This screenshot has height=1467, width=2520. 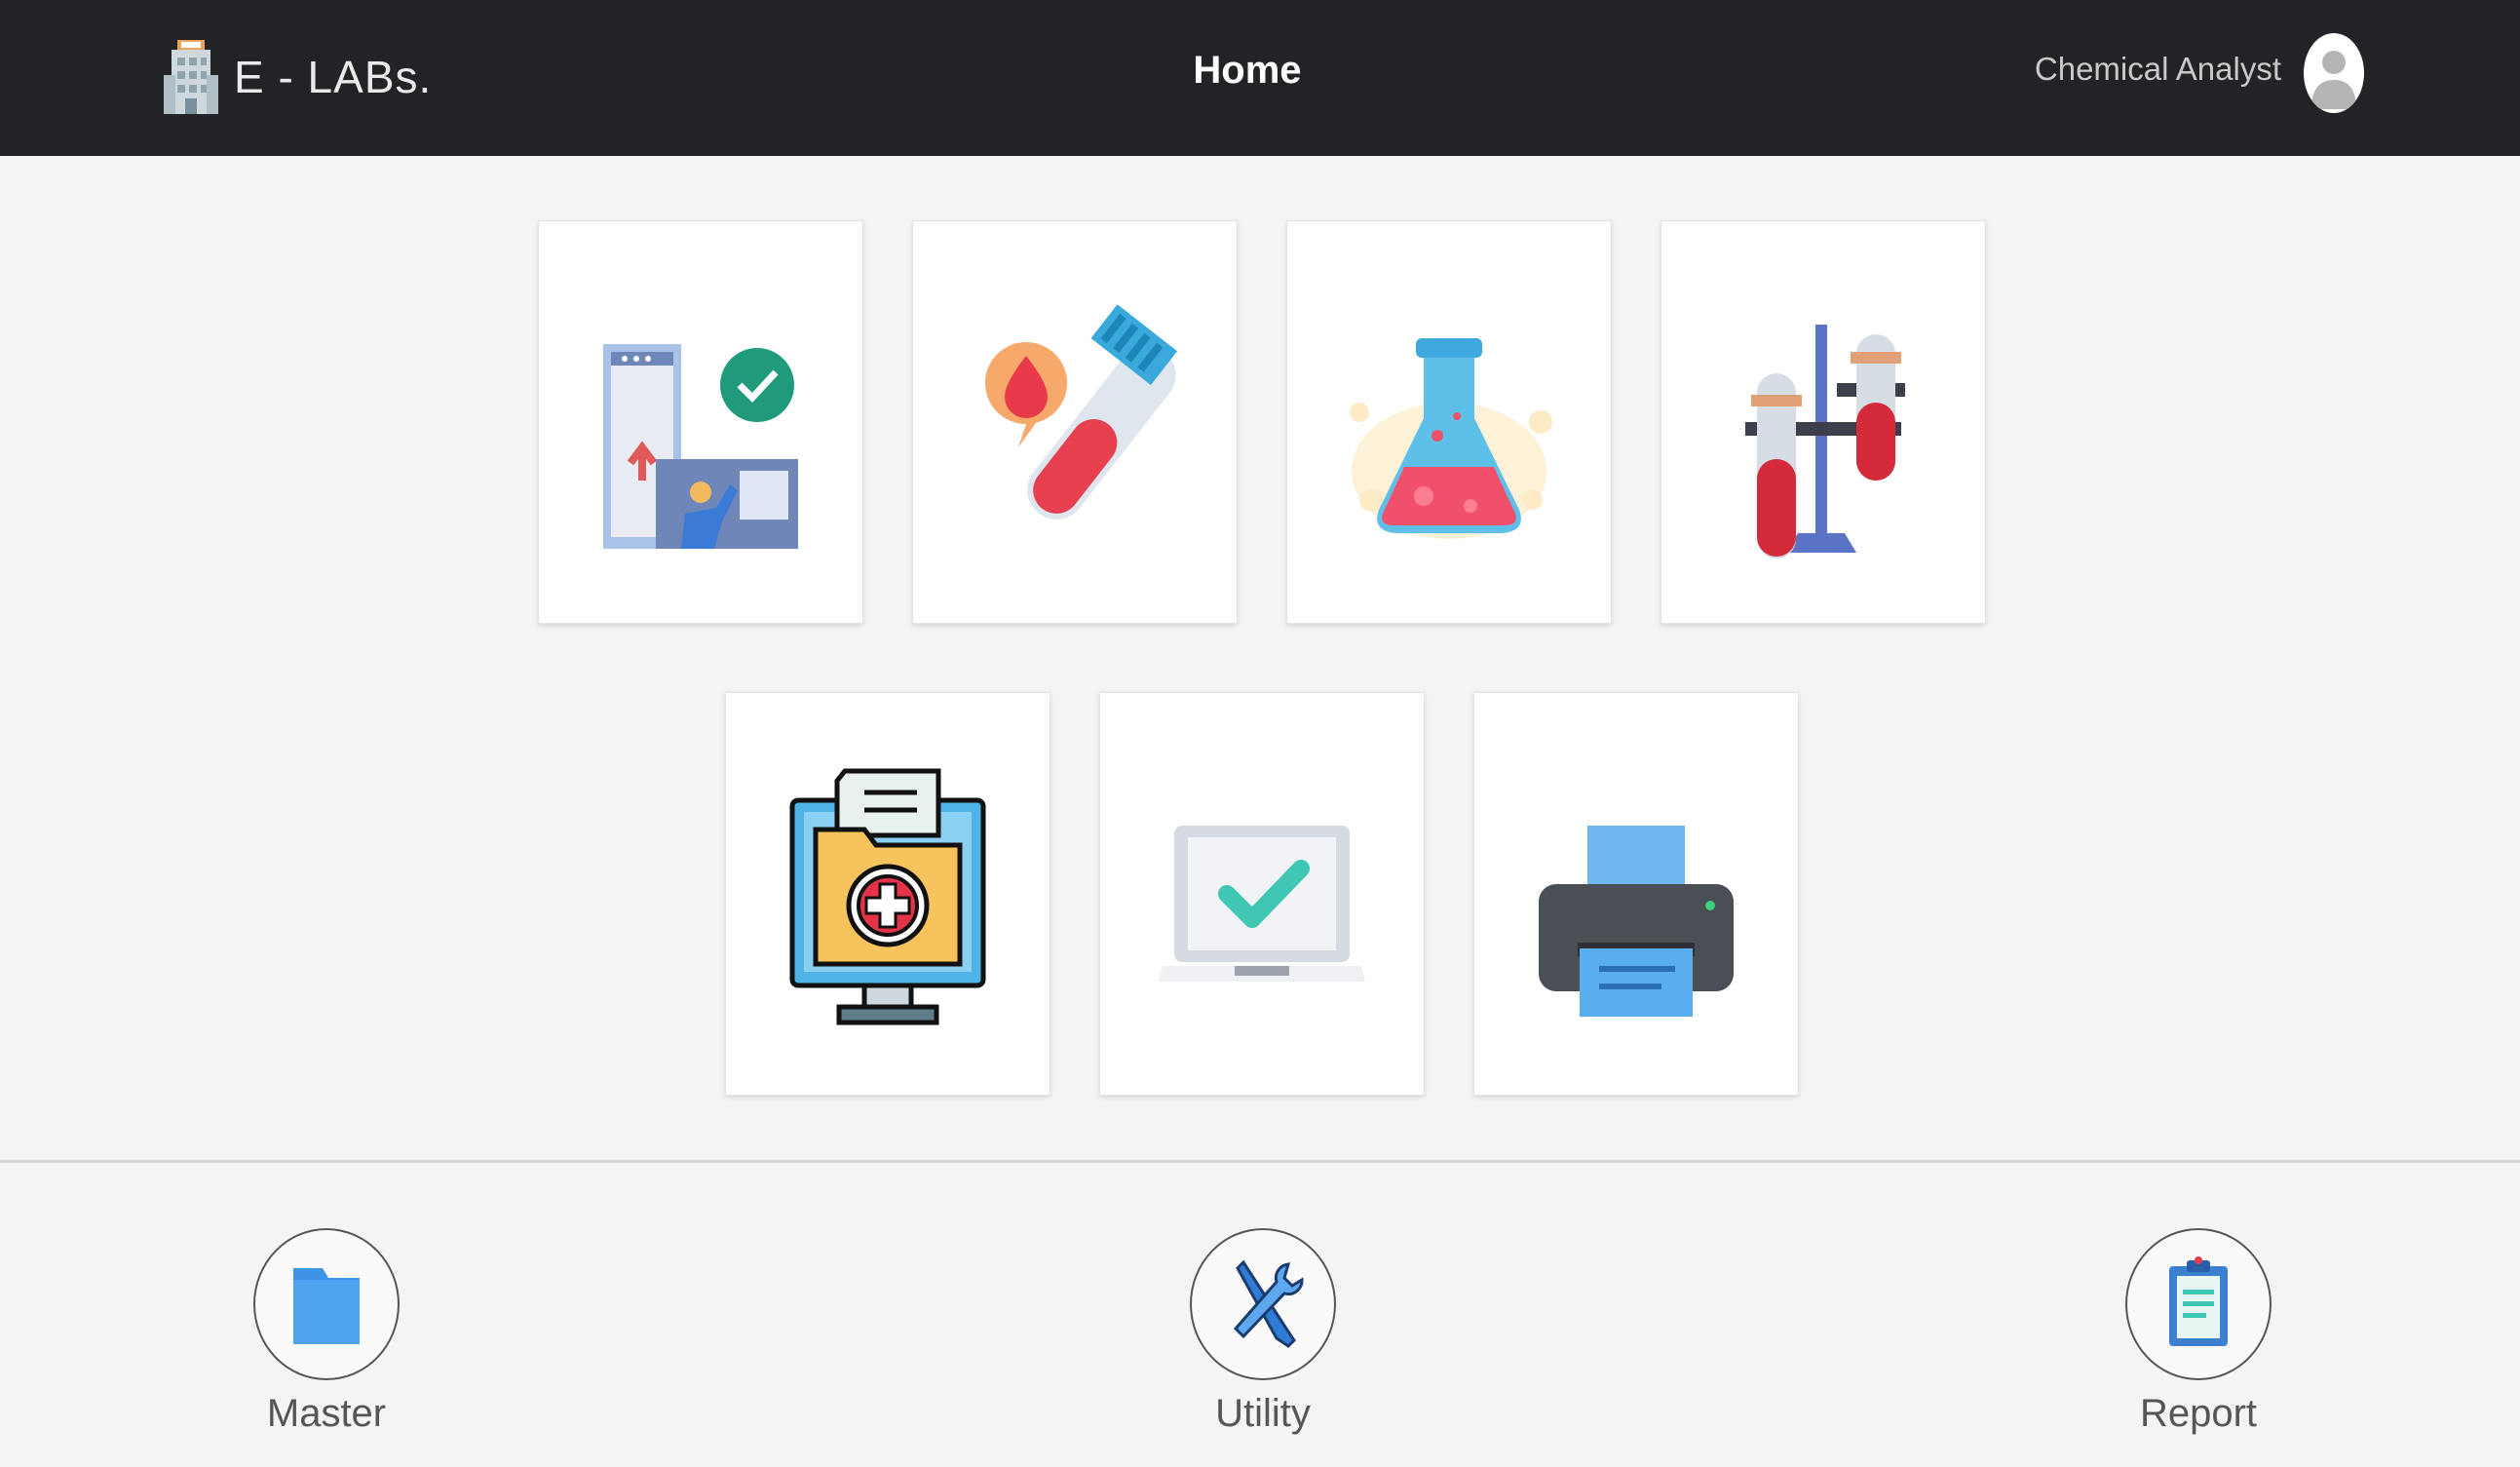 I want to click on verification-tile, so click(x=1262, y=894).